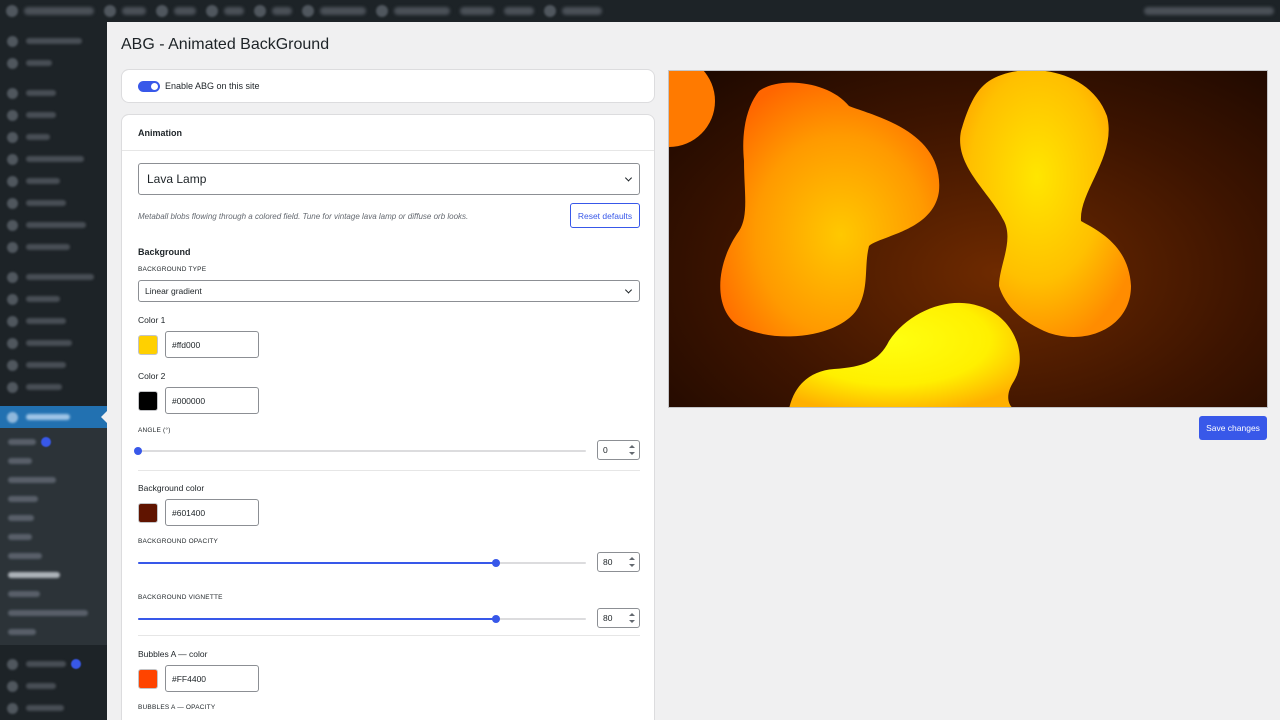 The height and width of the screenshot is (720, 1280). I want to click on background-vignette-row: 80, so click(389, 619).